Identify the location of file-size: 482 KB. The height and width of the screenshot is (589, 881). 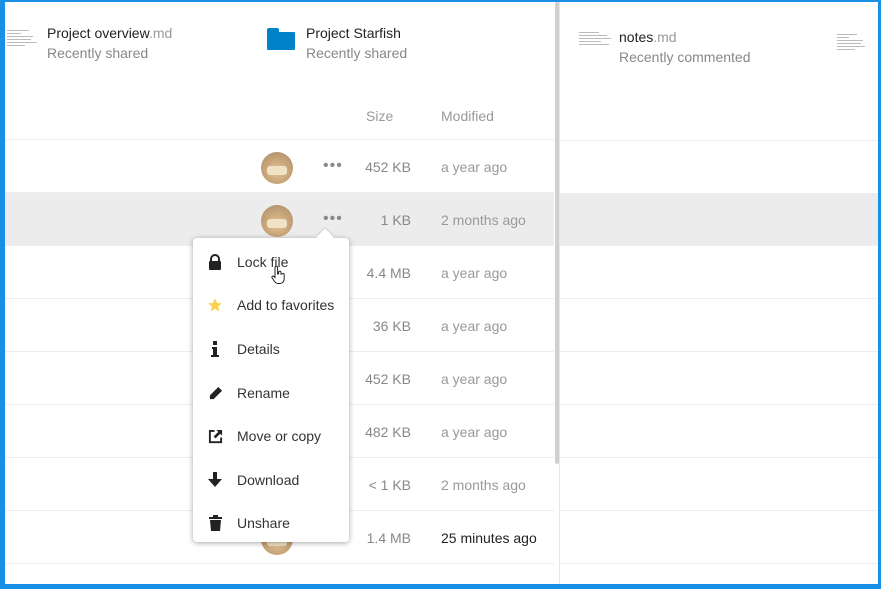
(388, 432).